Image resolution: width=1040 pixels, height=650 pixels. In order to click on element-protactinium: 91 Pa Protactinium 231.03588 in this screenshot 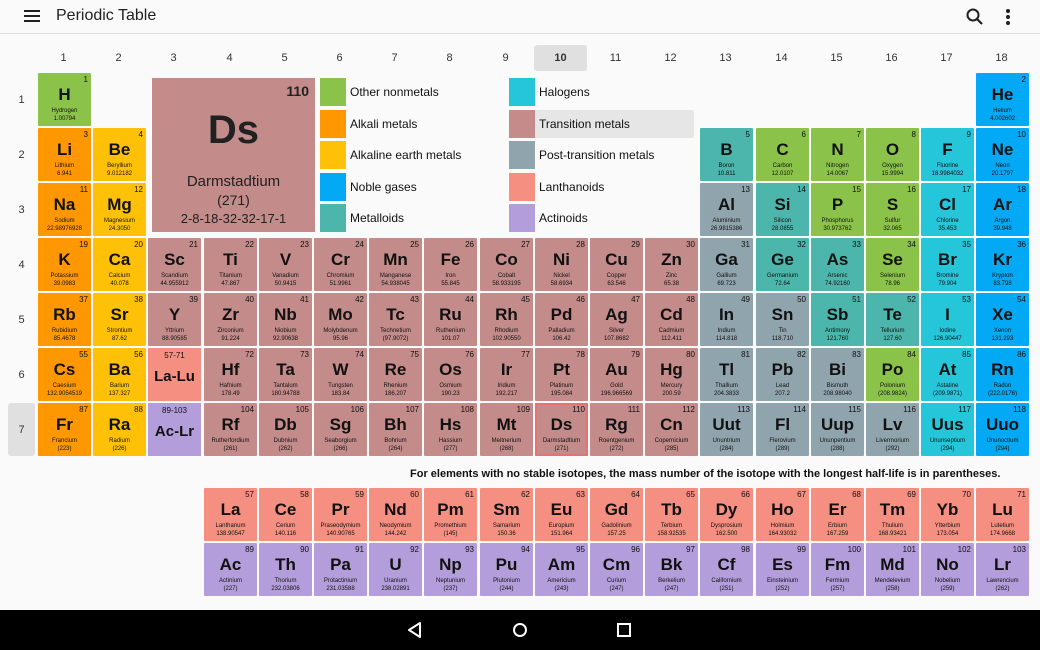, I will do `click(340, 569)`.